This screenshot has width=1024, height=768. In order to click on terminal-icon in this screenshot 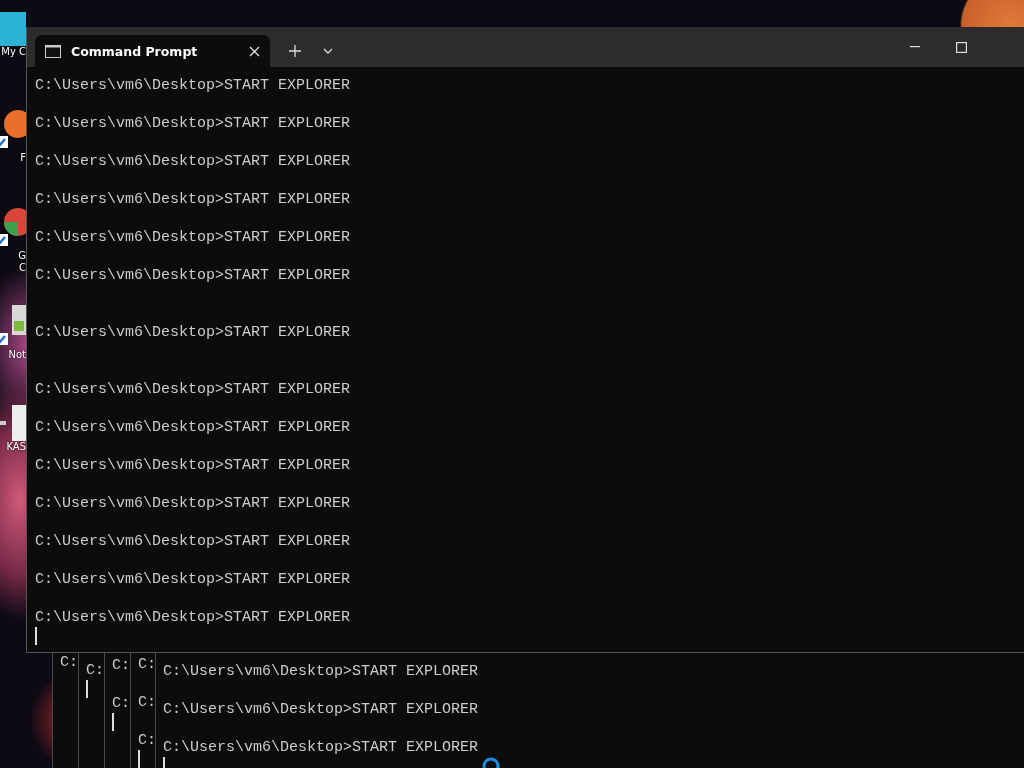, I will do `click(53, 51)`.